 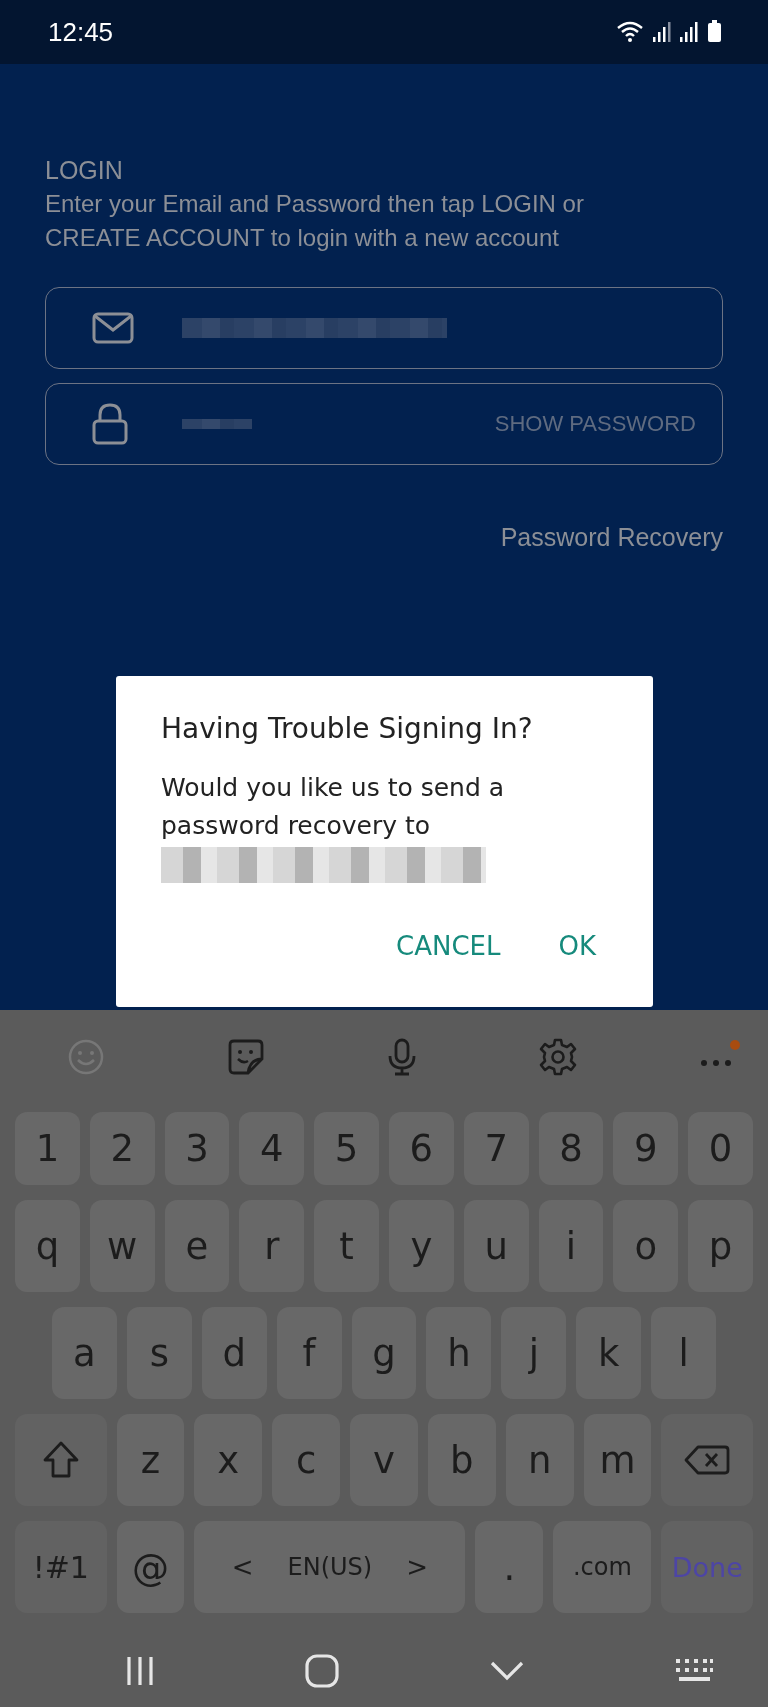 What do you see at coordinates (228, 1460) in the screenshot?
I see `keyboard-key: x` at bounding box center [228, 1460].